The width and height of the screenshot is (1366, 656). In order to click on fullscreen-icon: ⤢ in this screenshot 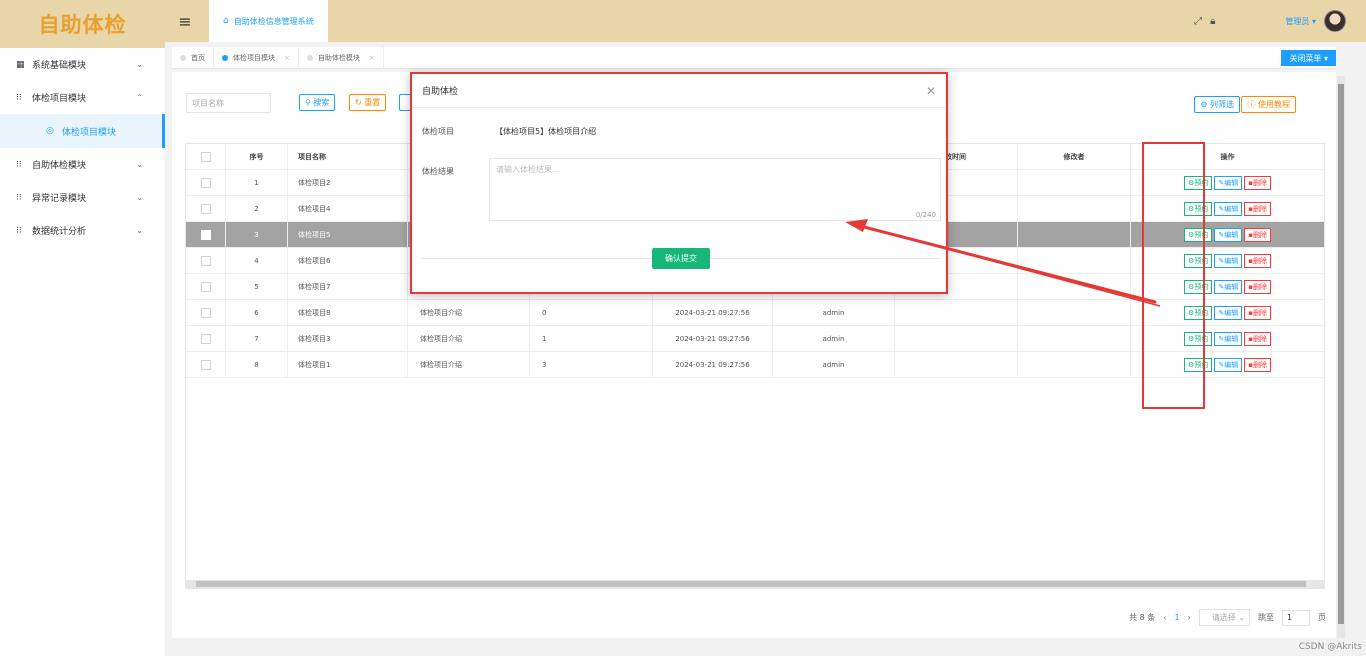, I will do `click(1198, 21)`.